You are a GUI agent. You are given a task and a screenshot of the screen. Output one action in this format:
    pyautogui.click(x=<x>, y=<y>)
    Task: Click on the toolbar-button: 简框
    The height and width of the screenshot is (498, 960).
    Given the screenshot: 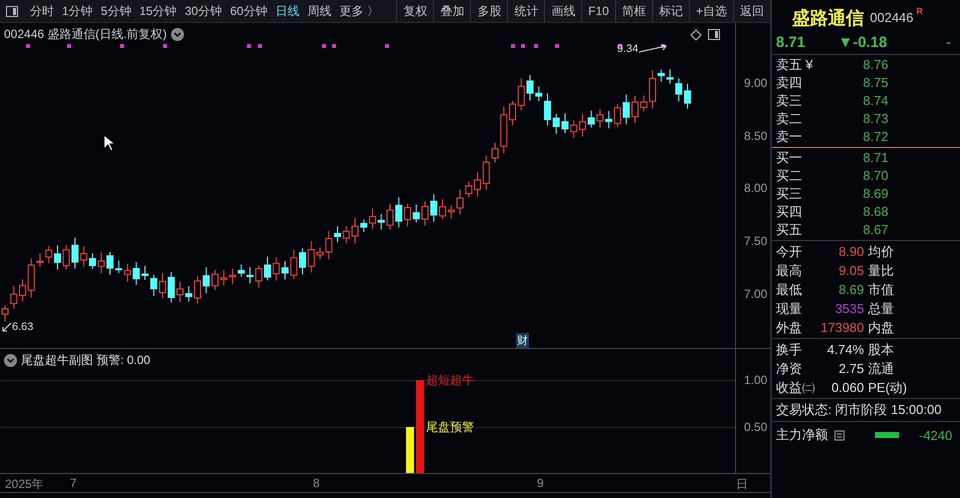 What is the action you would take?
    pyautogui.click(x=633, y=11)
    